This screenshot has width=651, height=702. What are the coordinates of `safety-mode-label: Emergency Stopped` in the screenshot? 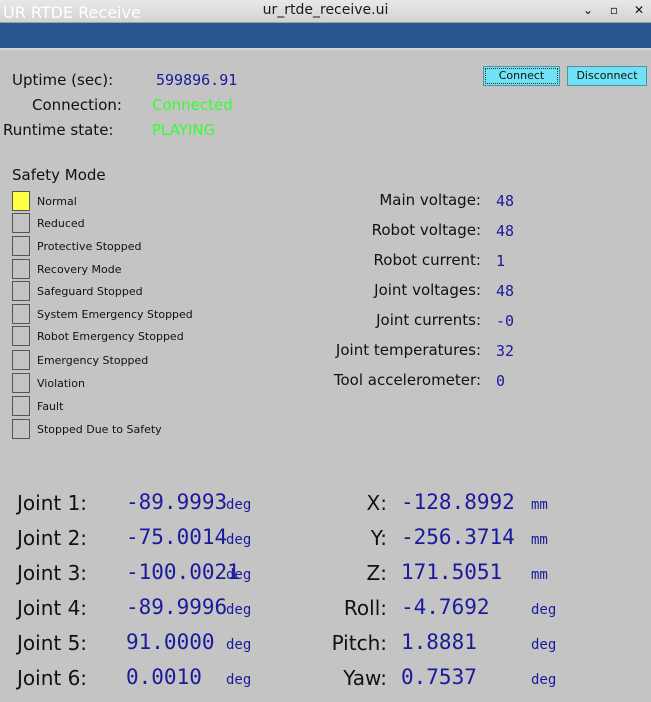 It's located at (93, 360).